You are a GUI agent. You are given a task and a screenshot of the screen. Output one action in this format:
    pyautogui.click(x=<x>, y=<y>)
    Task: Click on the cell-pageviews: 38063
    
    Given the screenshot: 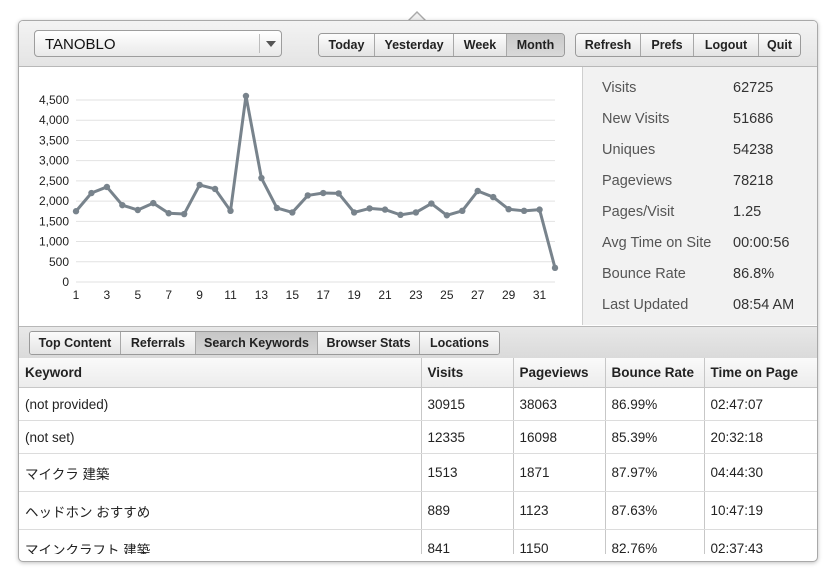 What is the action you would take?
    pyautogui.click(x=559, y=404)
    